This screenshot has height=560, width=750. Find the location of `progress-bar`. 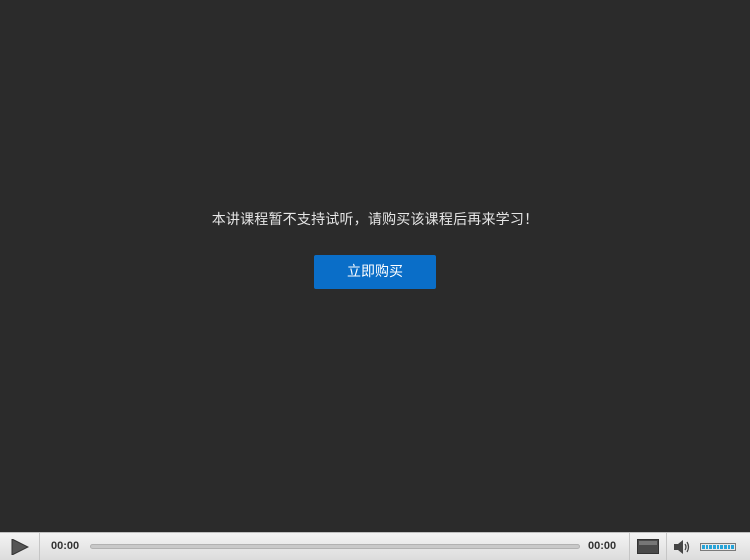

progress-bar is located at coordinates (335, 546).